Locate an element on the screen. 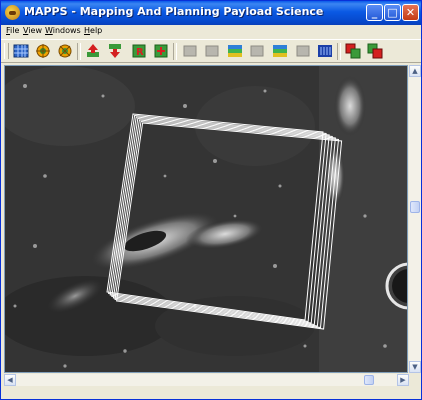  menu-file: File is located at coordinates (12, 30).